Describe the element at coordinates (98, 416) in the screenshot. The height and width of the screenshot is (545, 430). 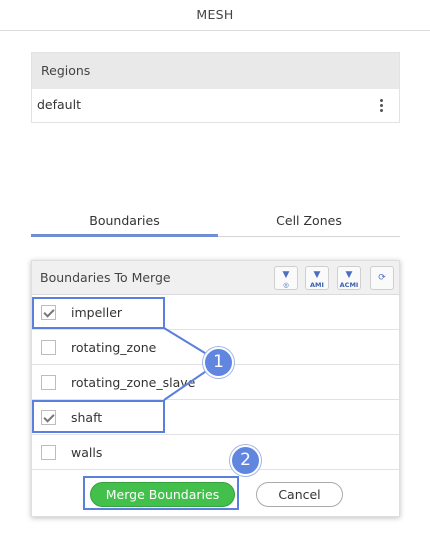
I see `shaft-highlight` at that location.